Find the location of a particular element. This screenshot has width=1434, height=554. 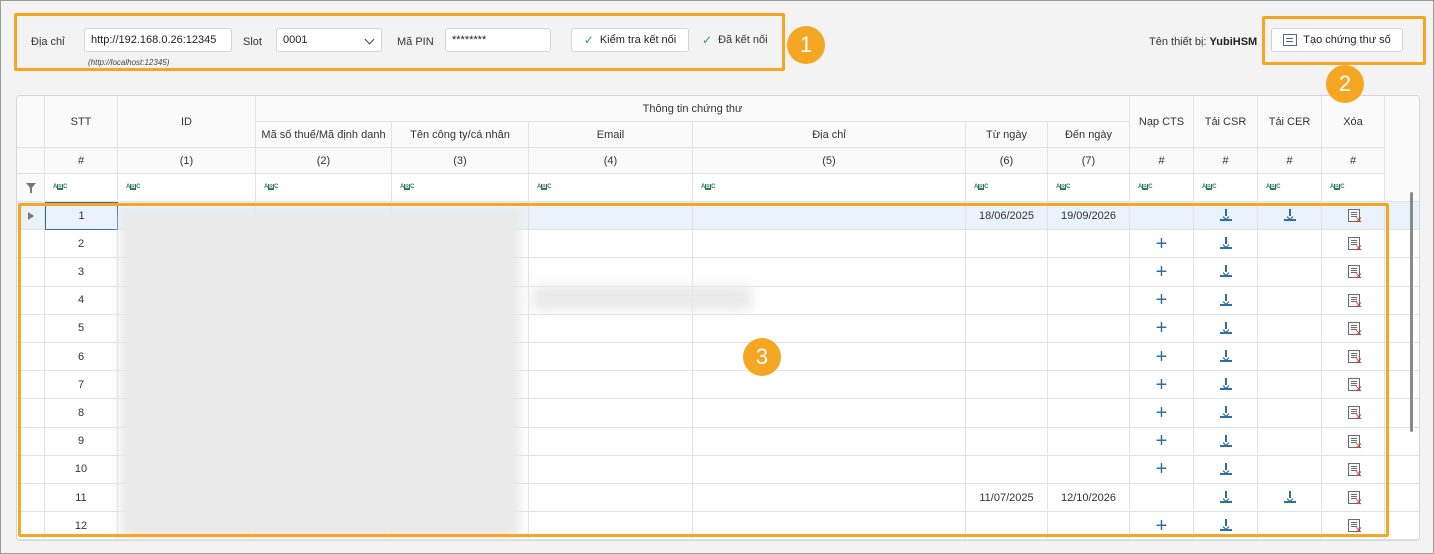

filter-cell-tax: ABC is located at coordinates (324, 188).